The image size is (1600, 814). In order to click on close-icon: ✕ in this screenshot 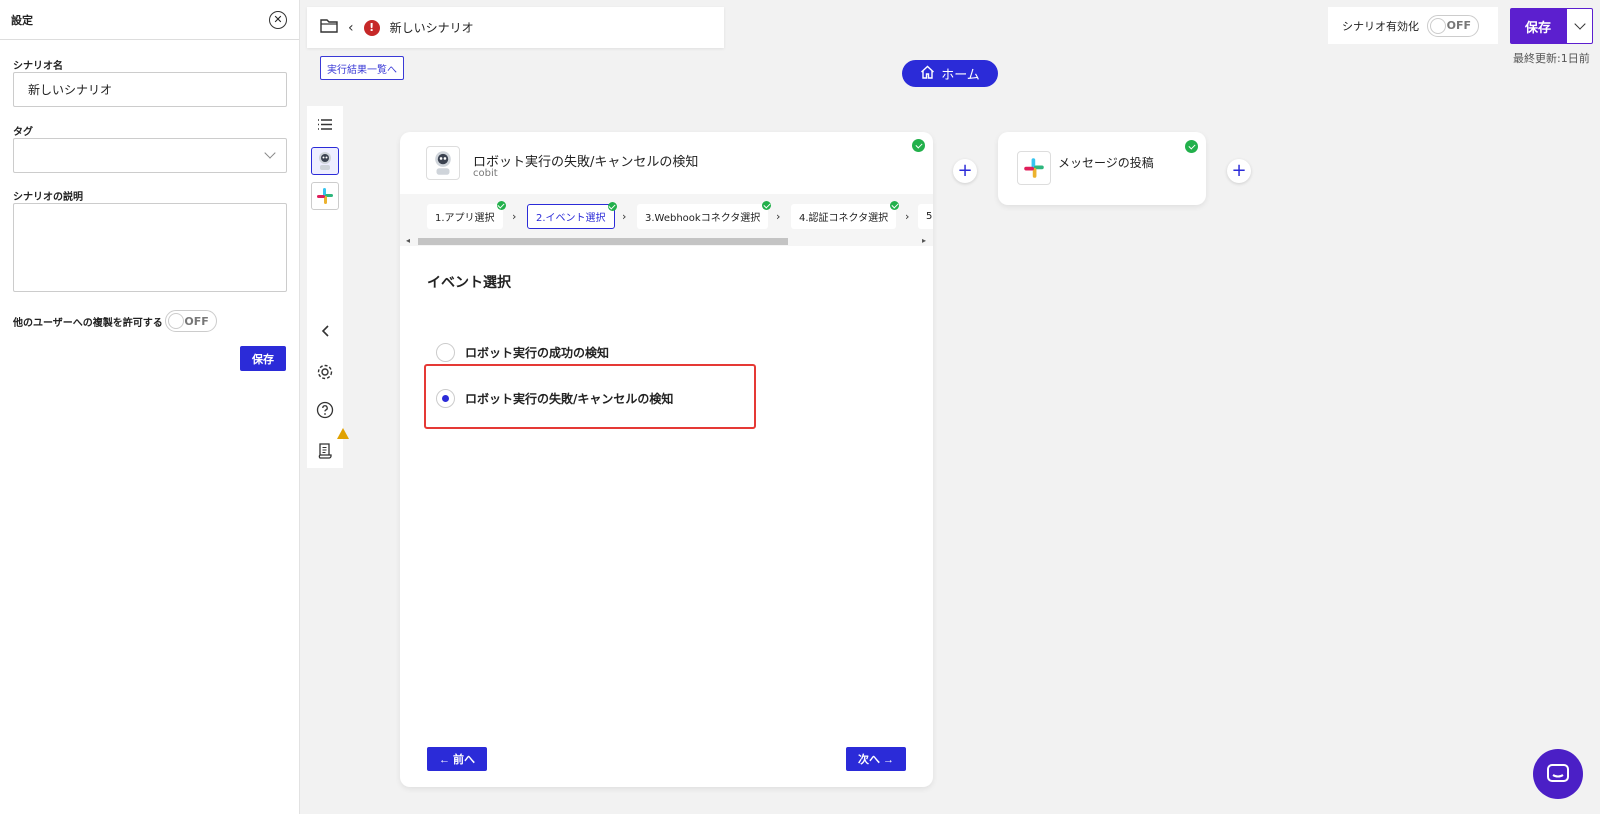, I will do `click(278, 19)`.